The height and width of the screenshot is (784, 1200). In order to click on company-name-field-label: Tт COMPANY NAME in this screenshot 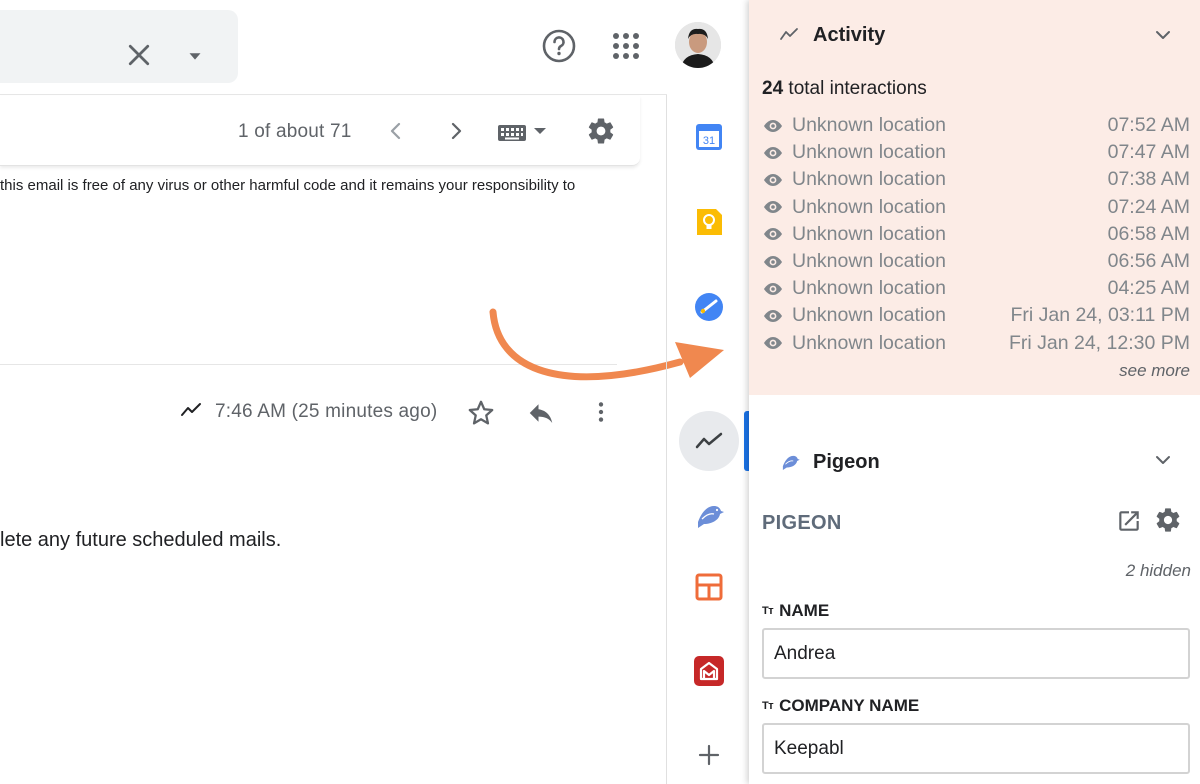, I will do `click(840, 706)`.